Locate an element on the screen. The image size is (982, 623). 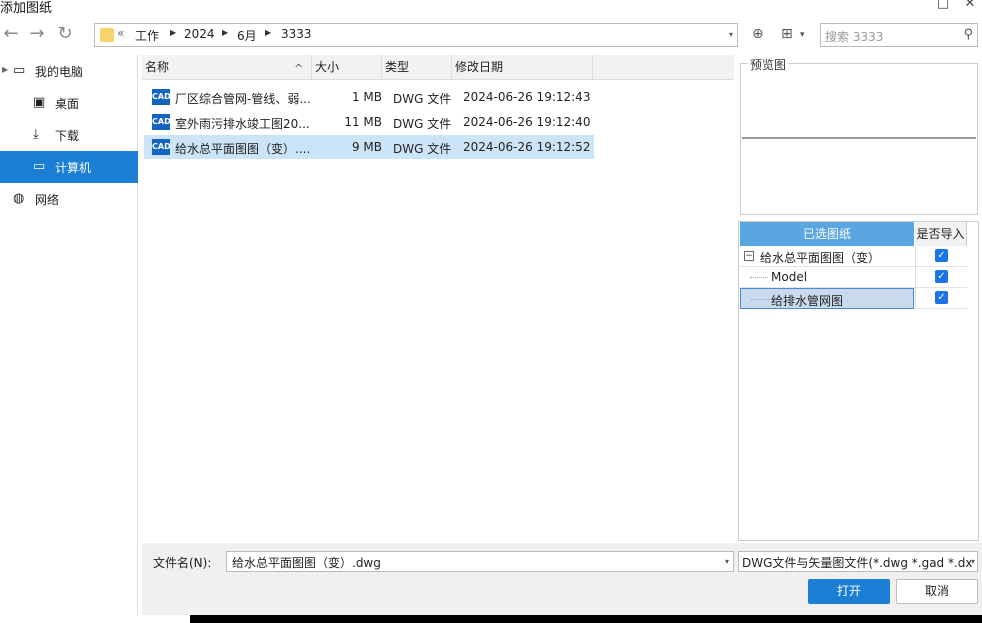
window-title: 添加图纸 is located at coordinates (26, 8).